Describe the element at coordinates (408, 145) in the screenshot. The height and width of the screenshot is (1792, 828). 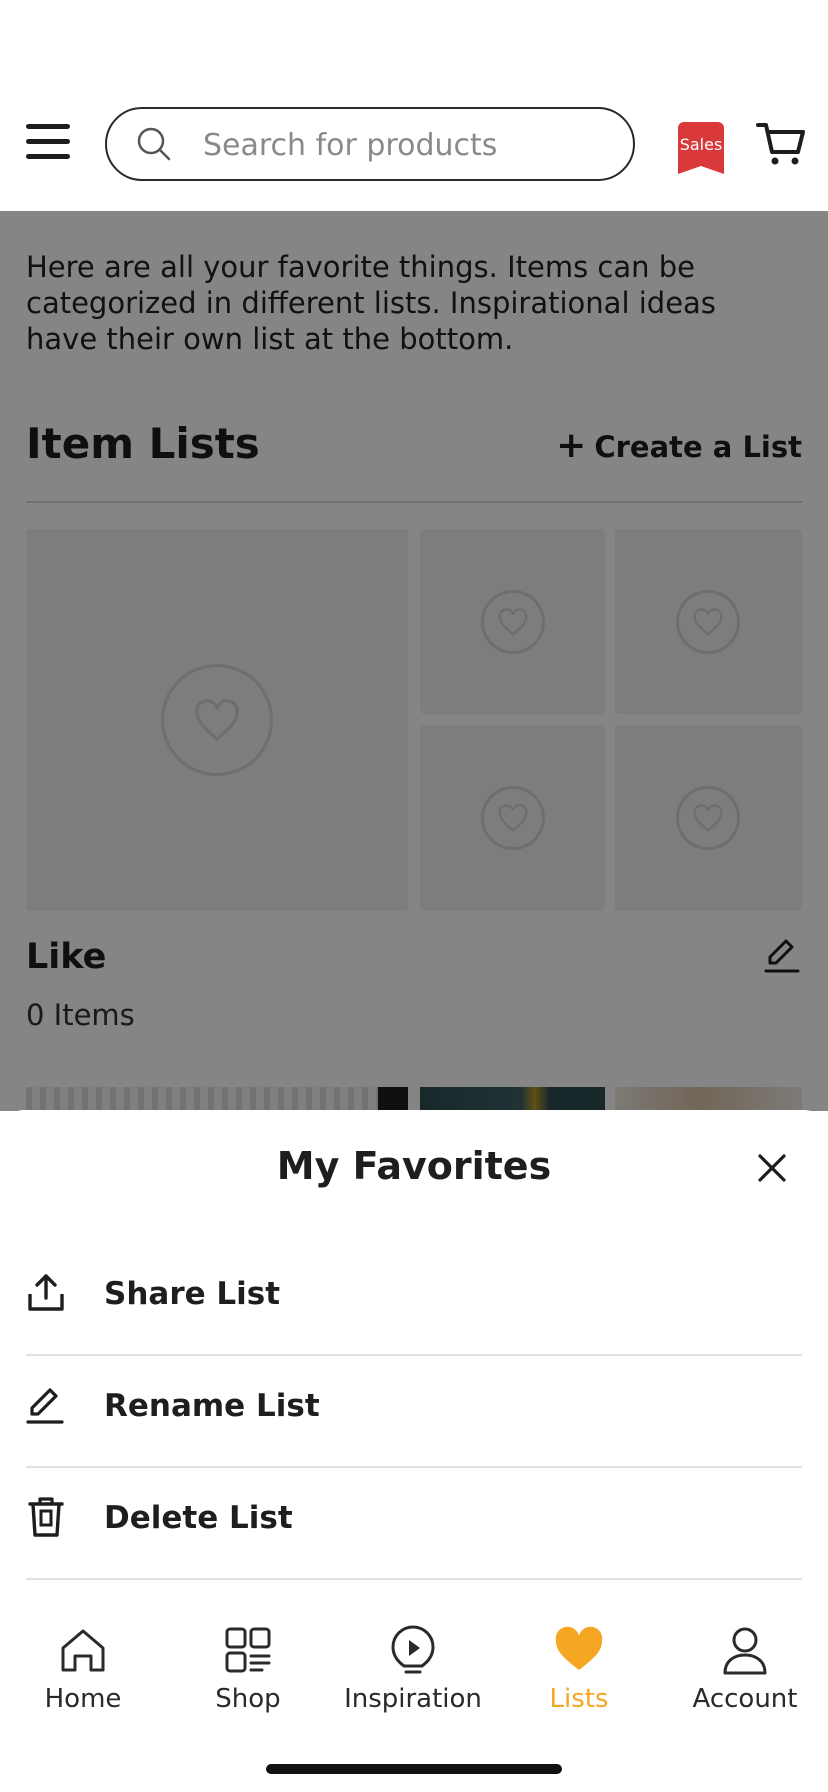
I see `search-input` at that location.